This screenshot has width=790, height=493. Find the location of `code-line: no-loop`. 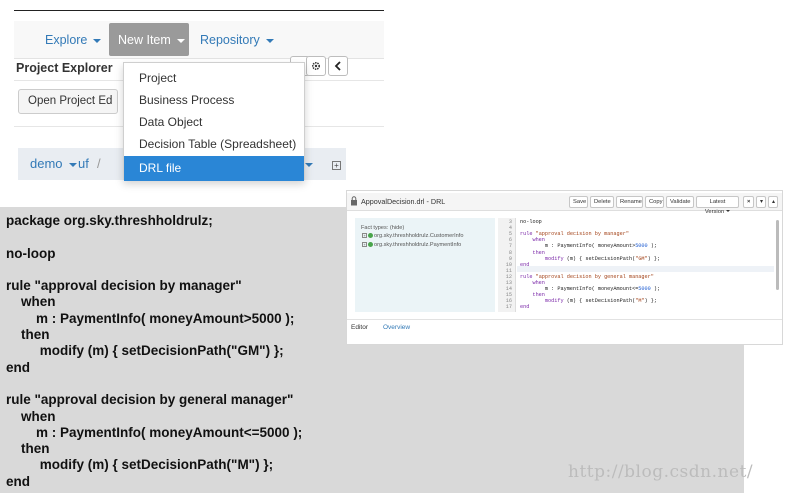

code-line: no-loop is located at coordinates (531, 222).